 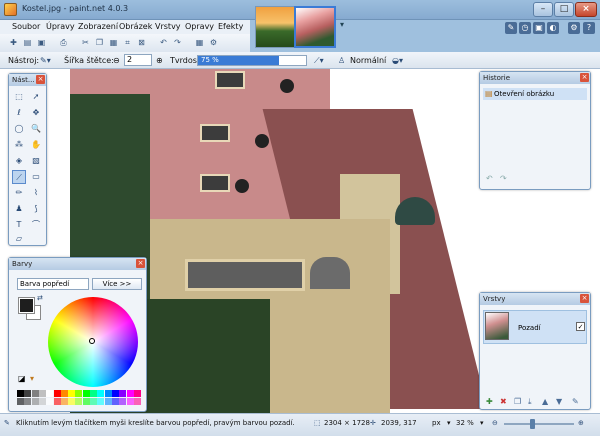 What do you see at coordinates (545, 401) in the screenshot?
I see `move-up-icon: ▲` at bounding box center [545, 401].